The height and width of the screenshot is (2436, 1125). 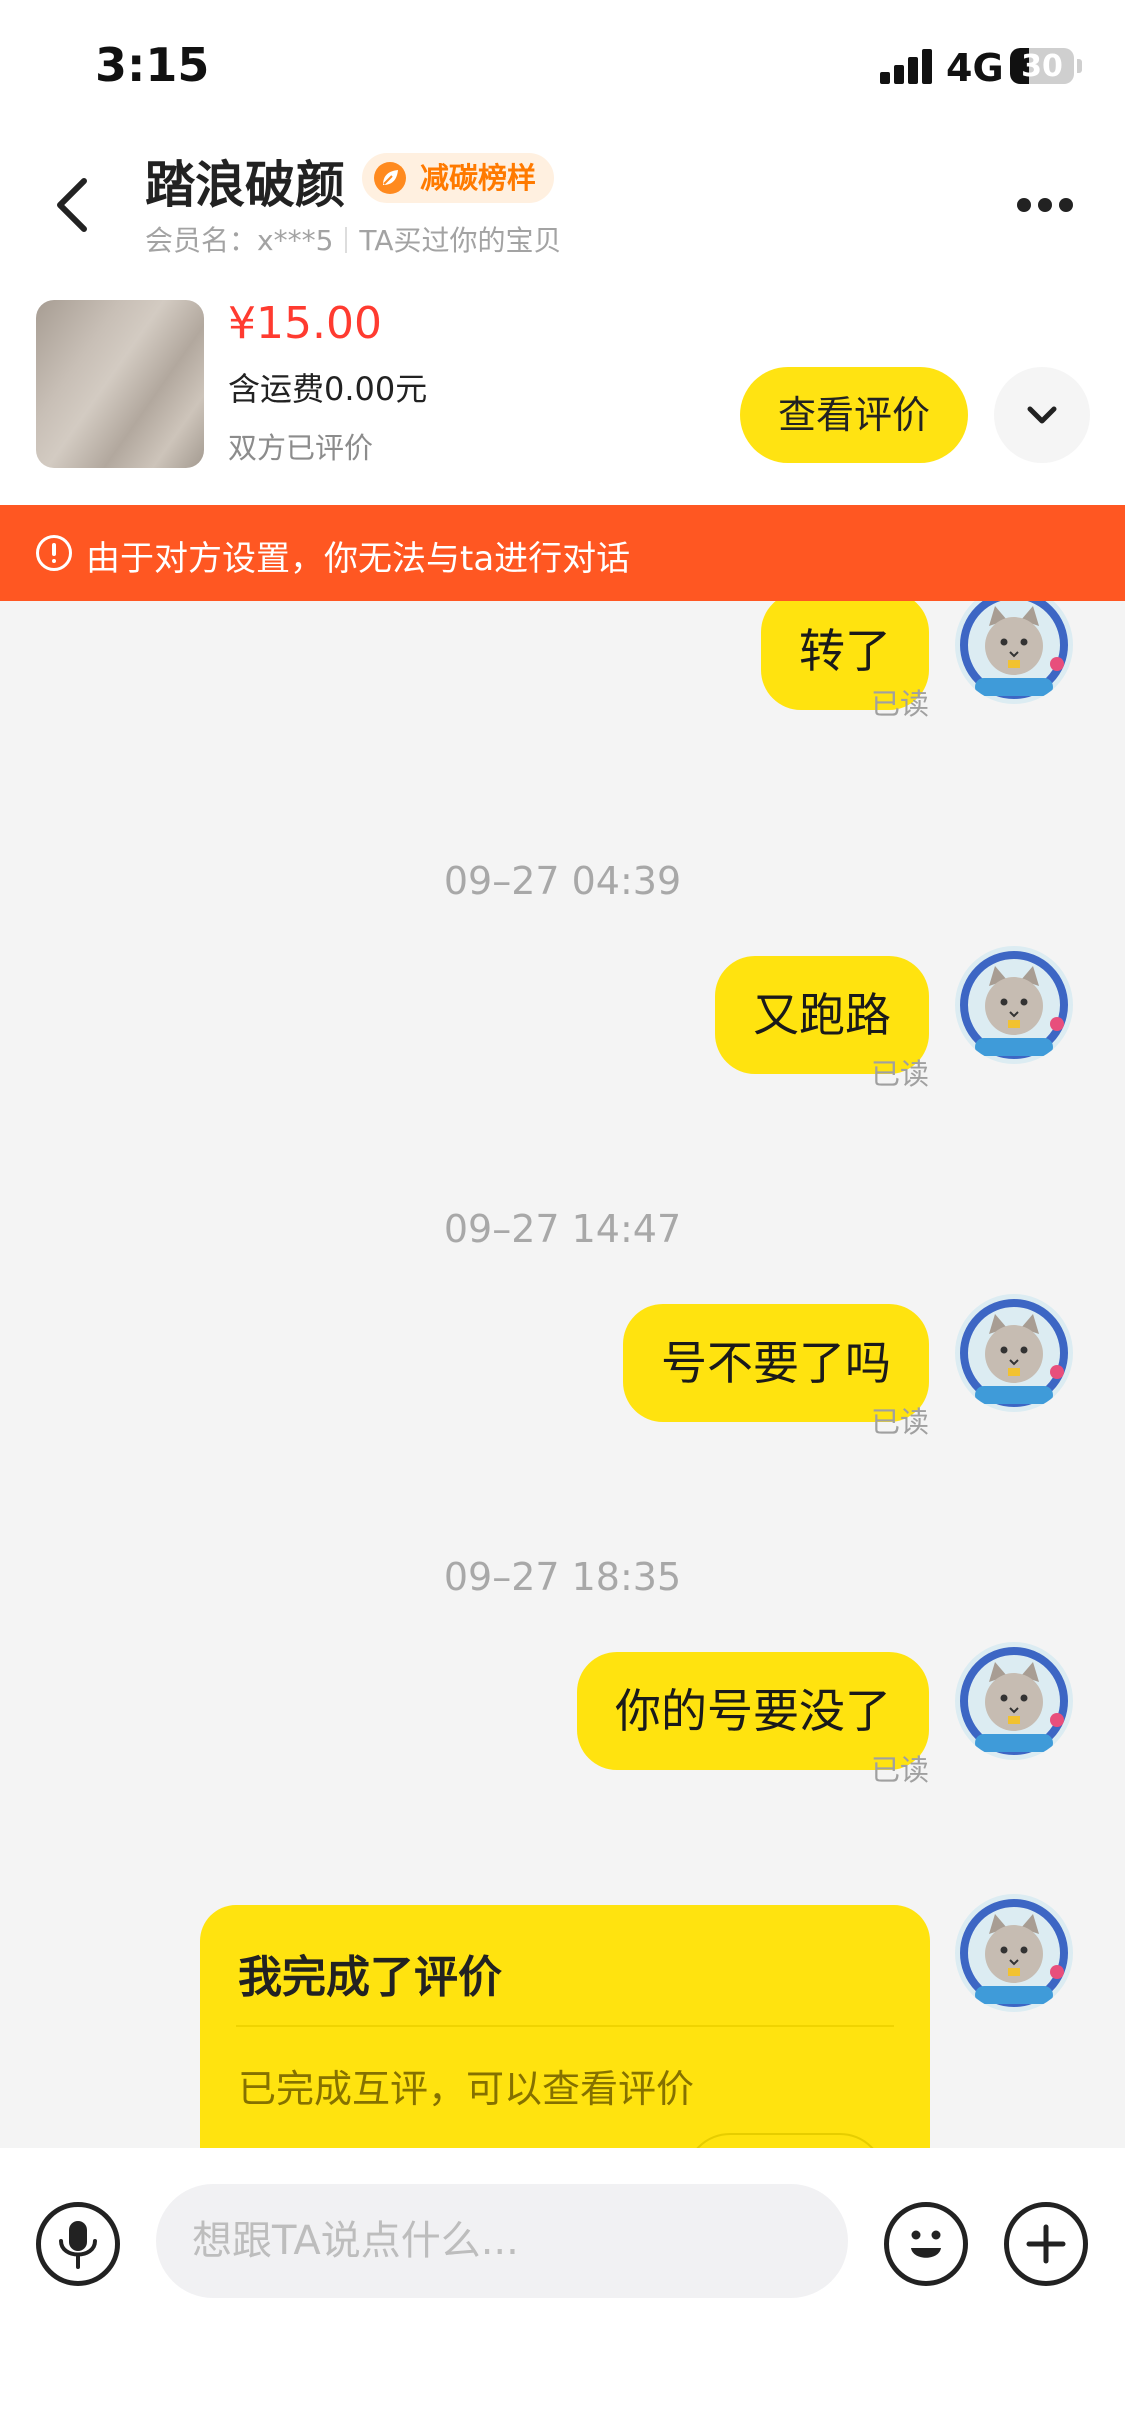 What do you see at coordinates (370, 1977) in the screenshot?
I see `review-card-title: 我完成了评价` at bounding box center [370, 1977].